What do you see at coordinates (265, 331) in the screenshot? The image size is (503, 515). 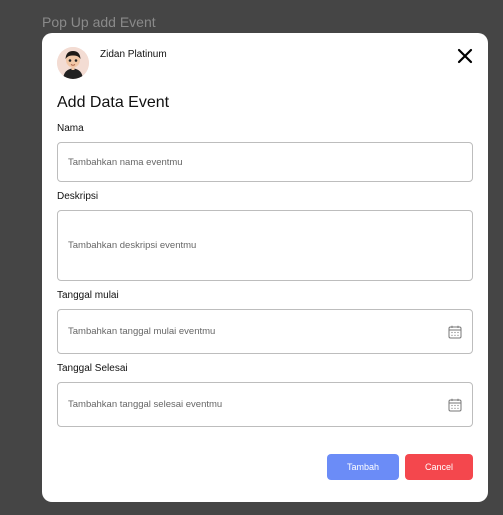 I see `tanggal-mulai-input: Tambahkan tanggal mulai eventmu` at bounding box center [265, 331].